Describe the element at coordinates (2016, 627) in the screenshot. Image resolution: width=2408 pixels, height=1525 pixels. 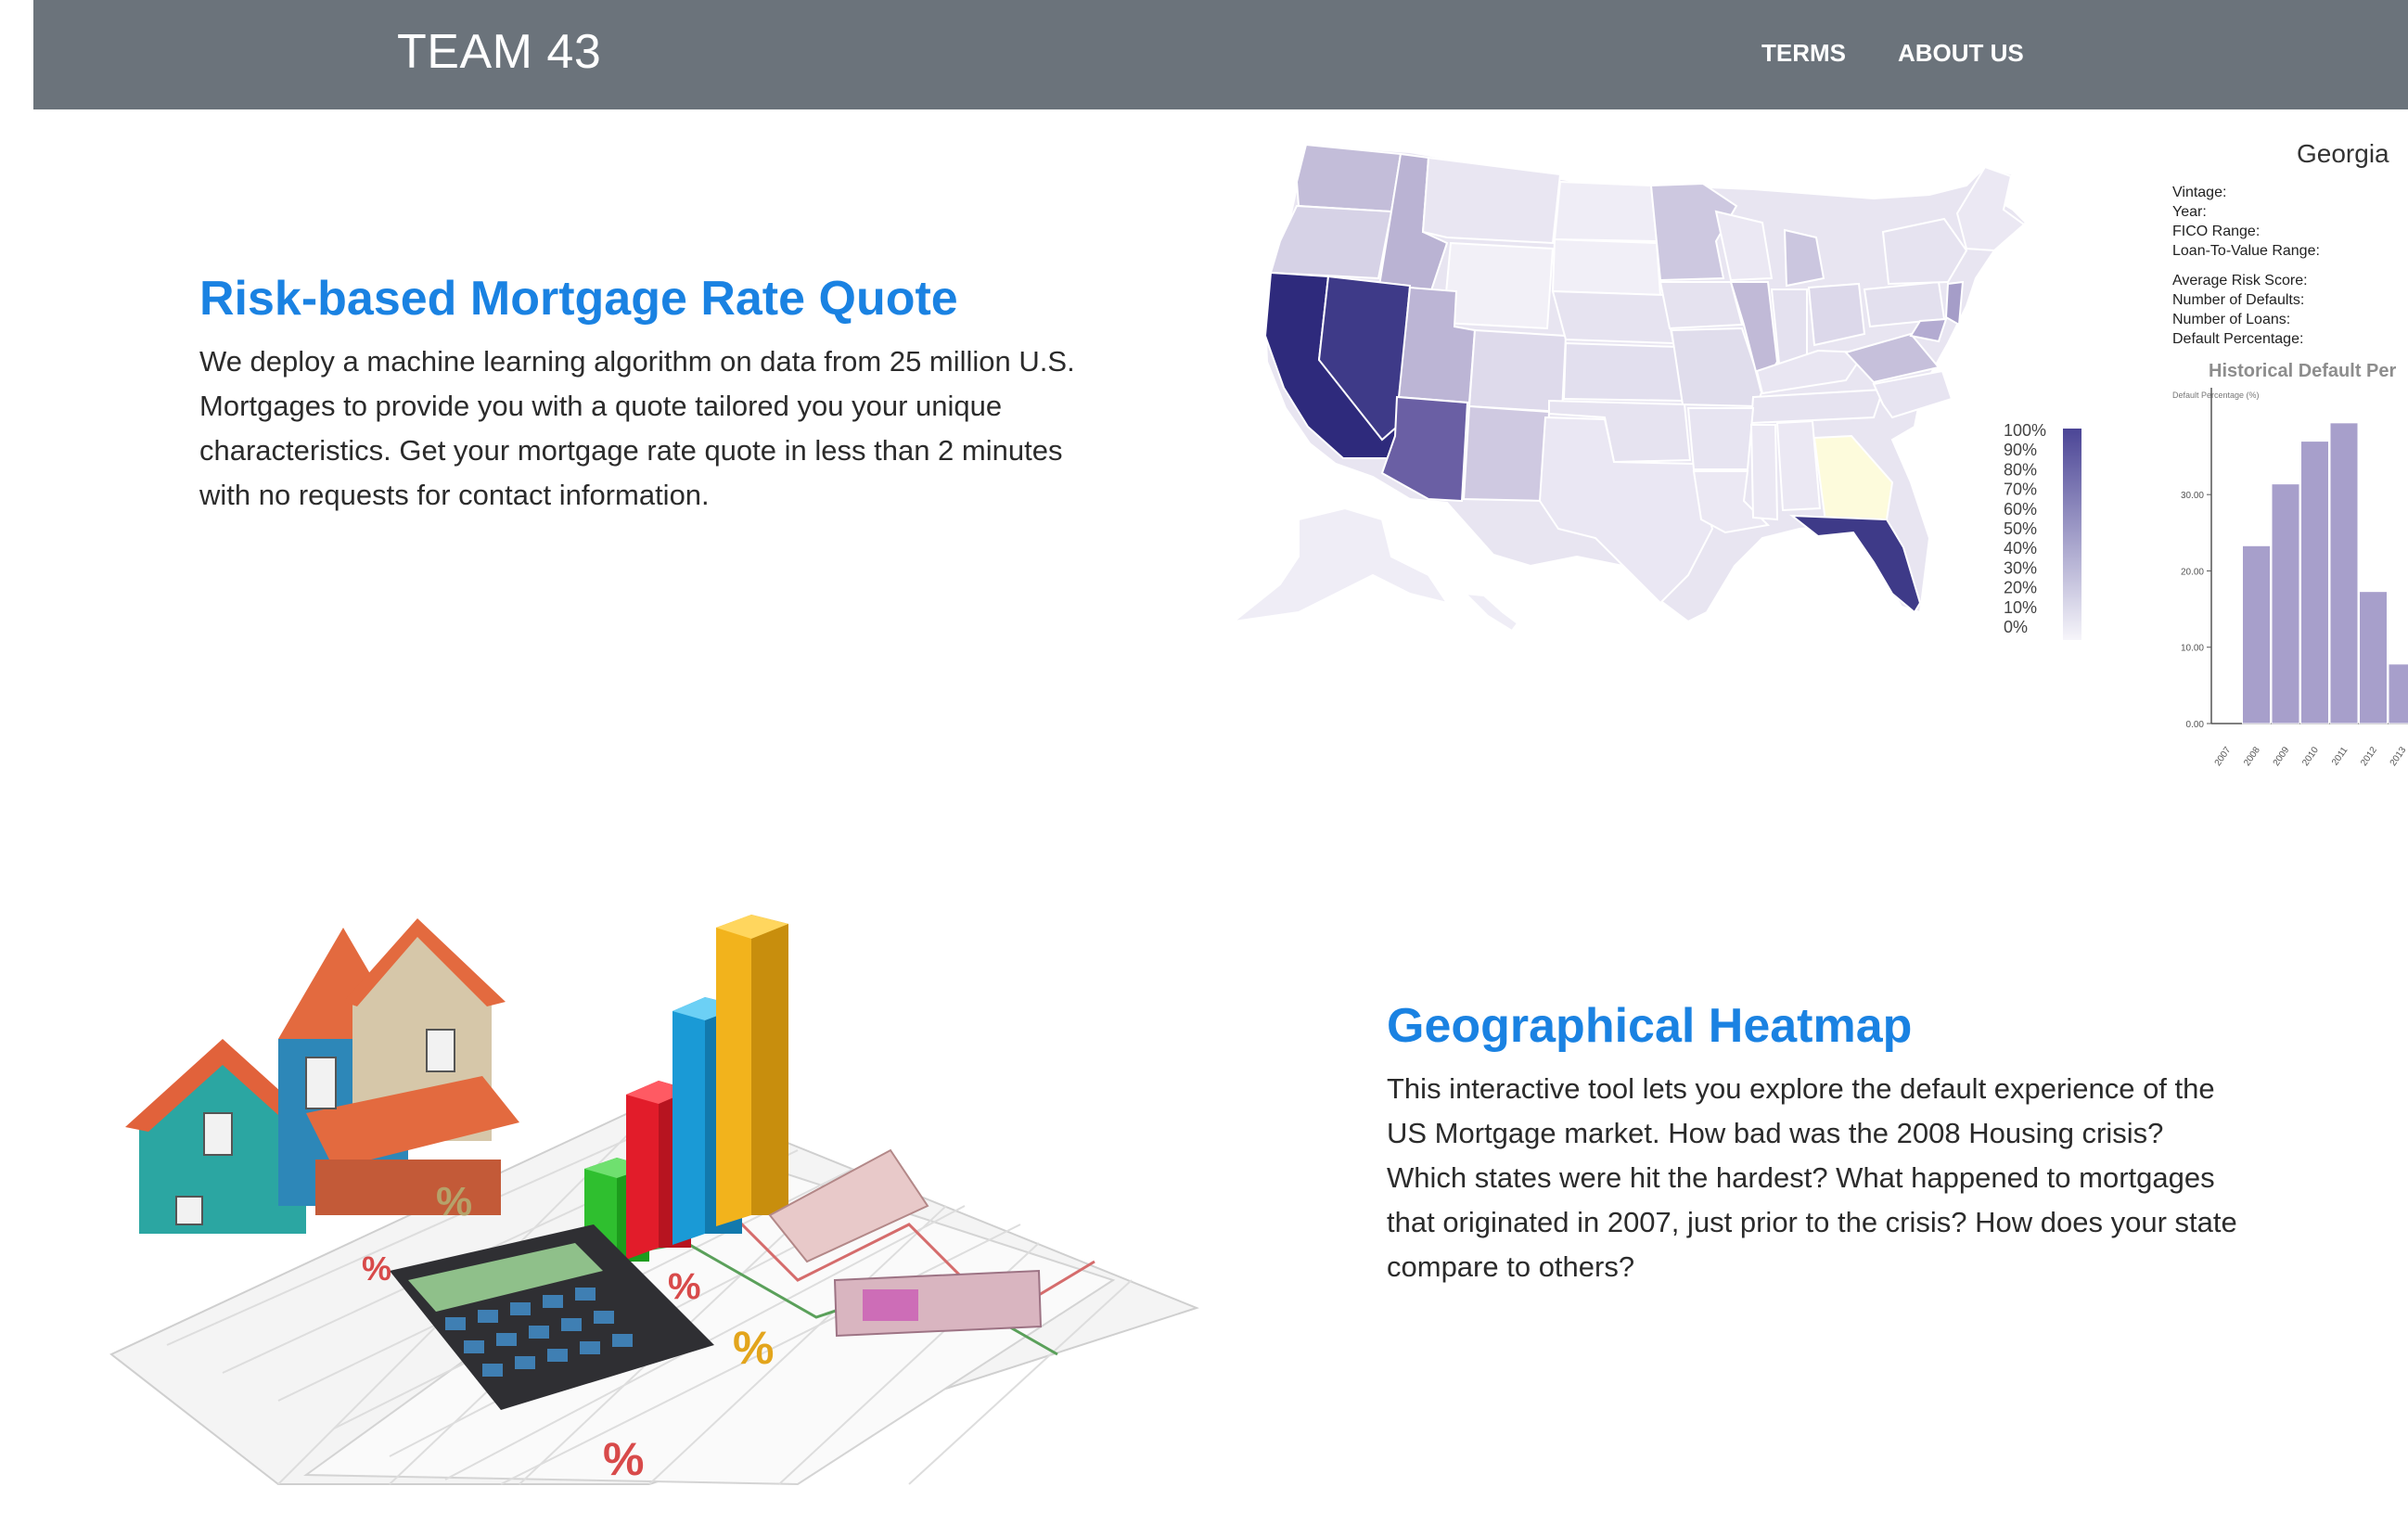
I see `legend-label: 0%` at that location.